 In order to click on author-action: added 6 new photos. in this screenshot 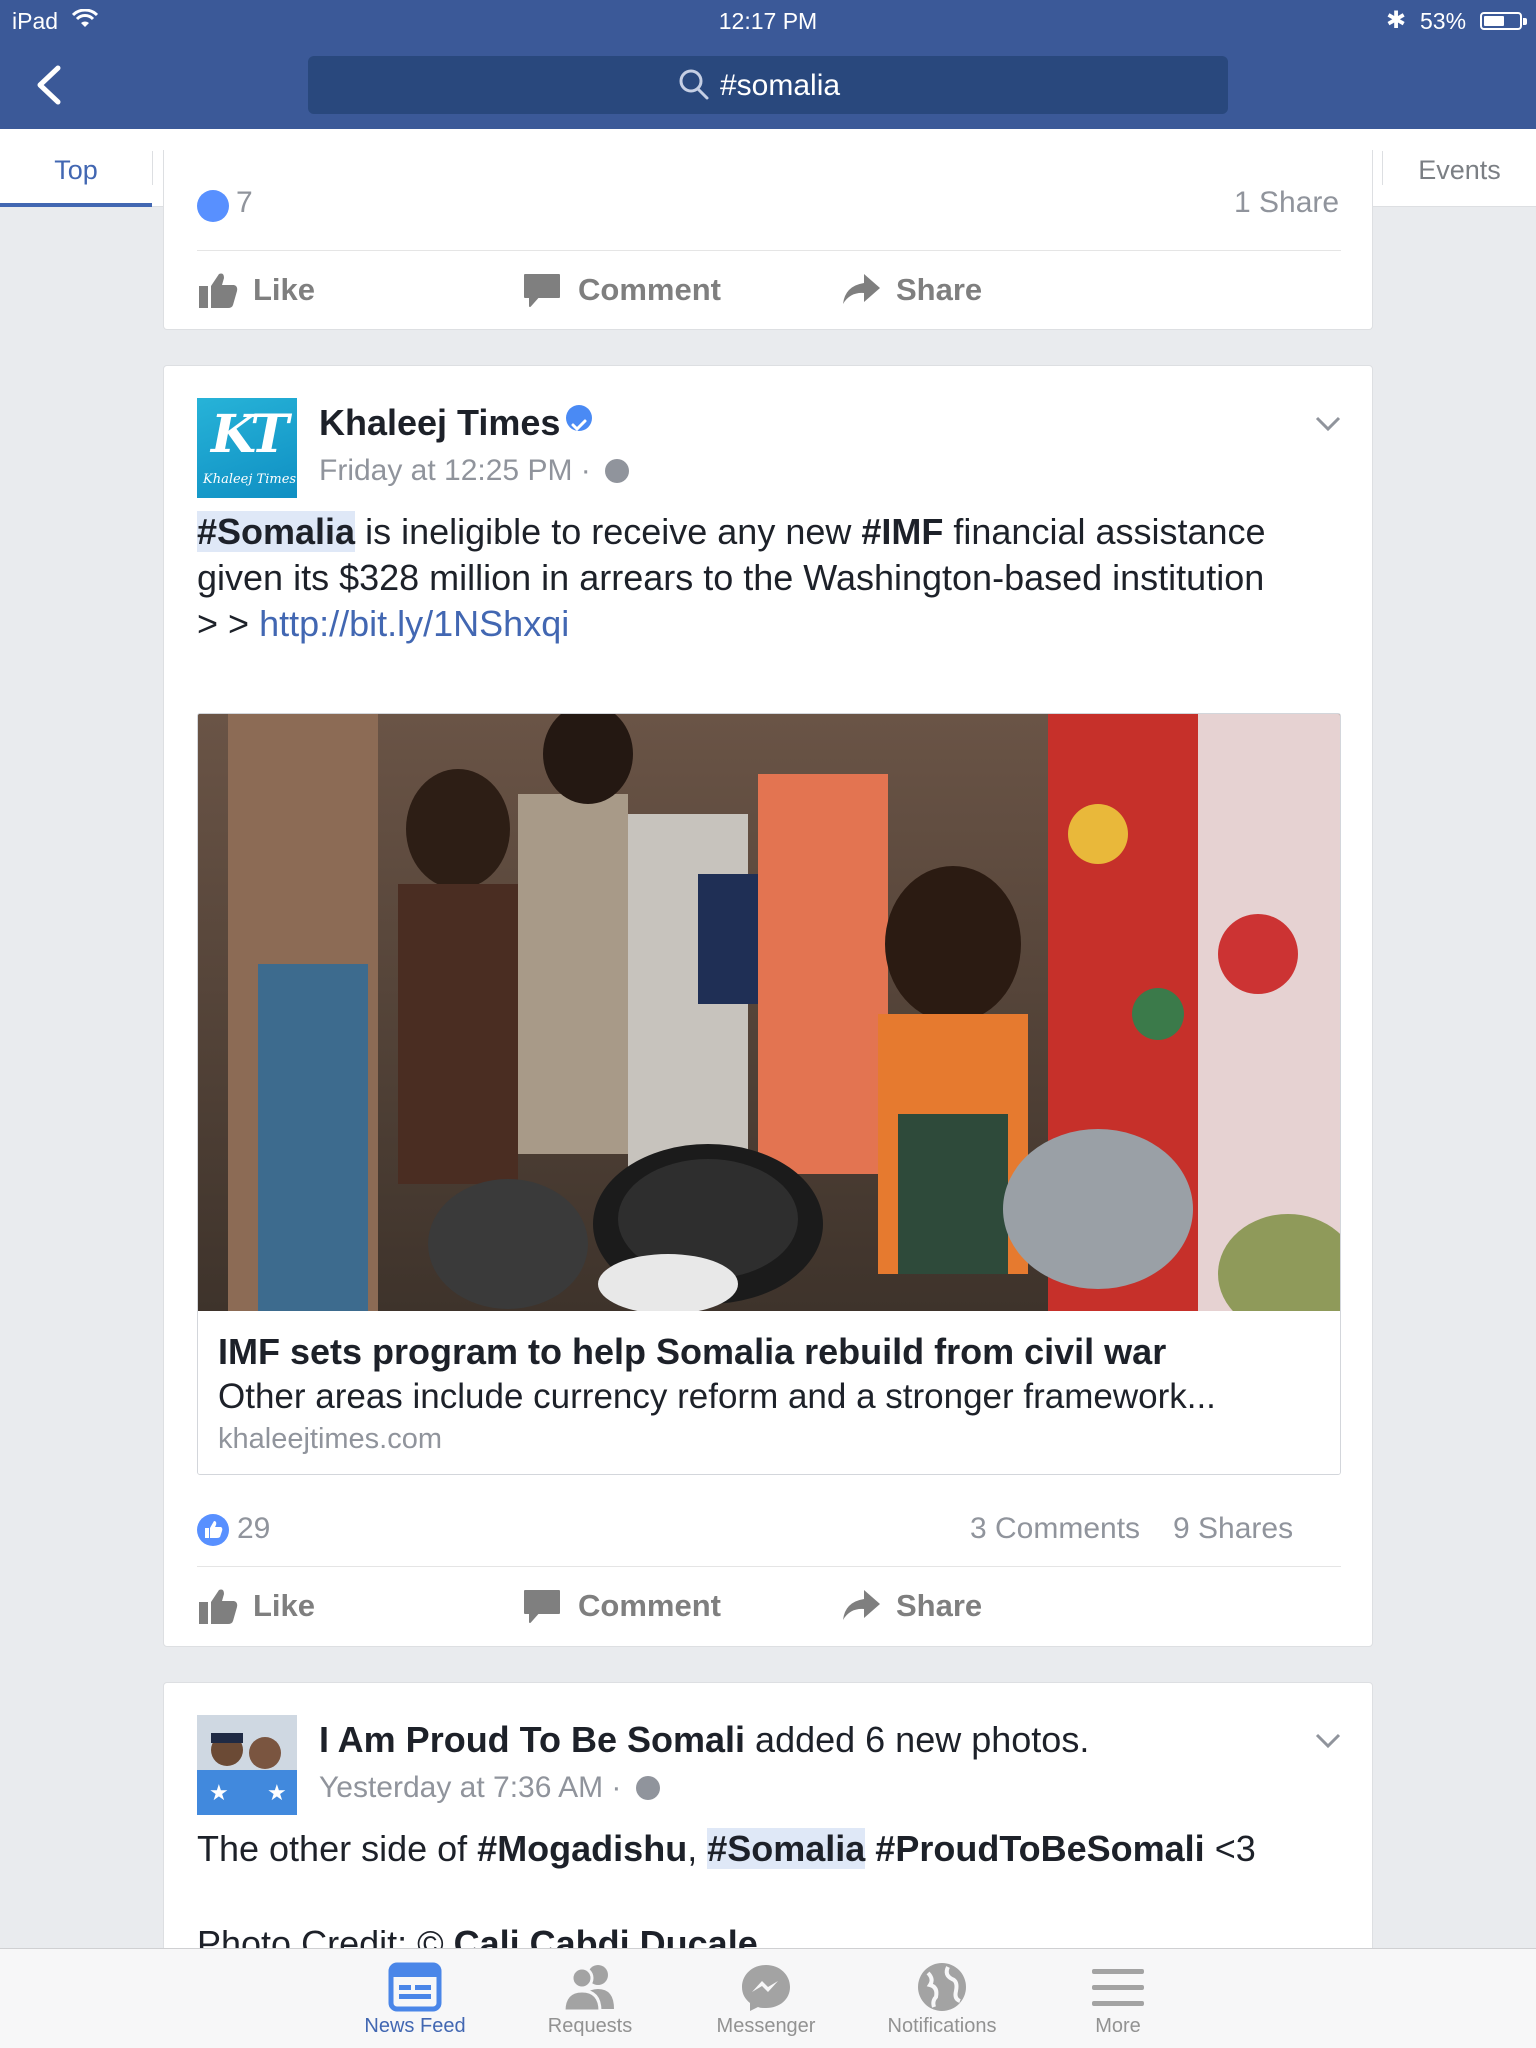, I will do `click(917, 1739)`.